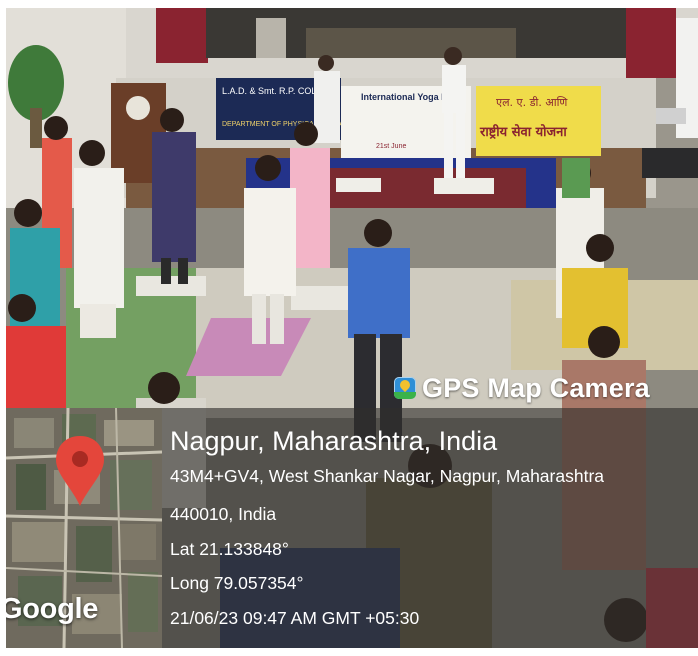 This screenshot has width=698, height=656. What do you see at coordinates (391, 146) in the screenshot?
I see `yoga-day-banner-date: 21st June` at bounding box center [391, 146].